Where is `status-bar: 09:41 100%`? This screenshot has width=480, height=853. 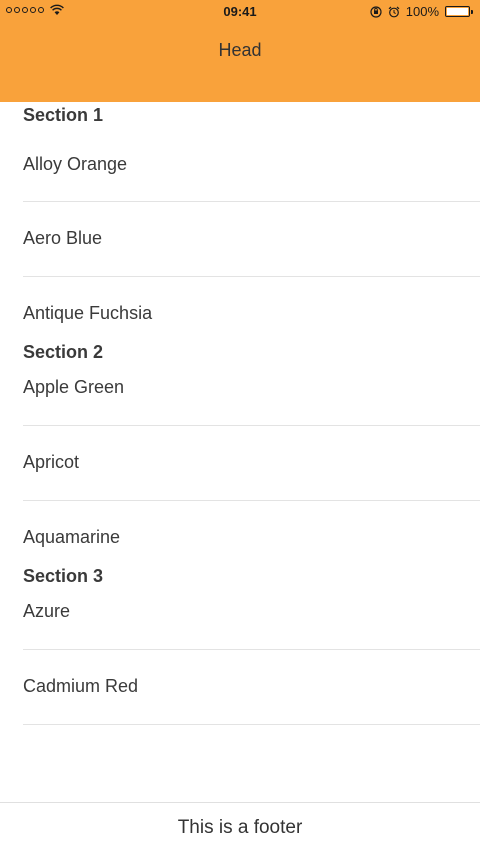
status-bar: 09:41 100% is located at coordinates (240, 12).